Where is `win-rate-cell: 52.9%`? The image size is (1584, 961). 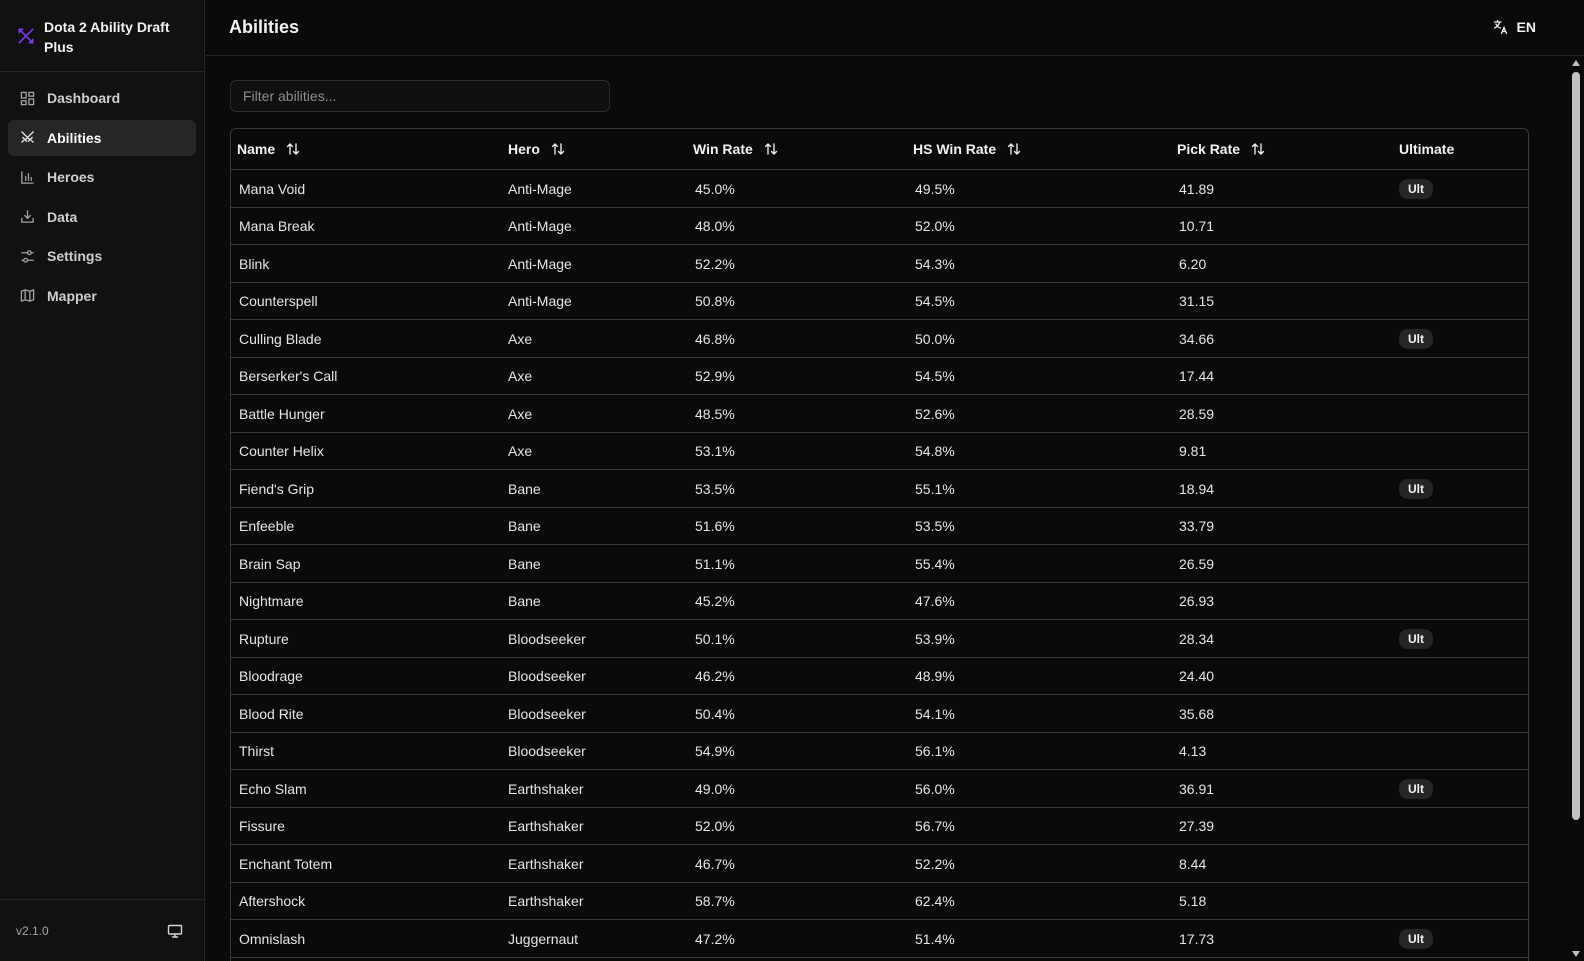
win-rate-cell: 52.9% is located at coordinates (803, 376).